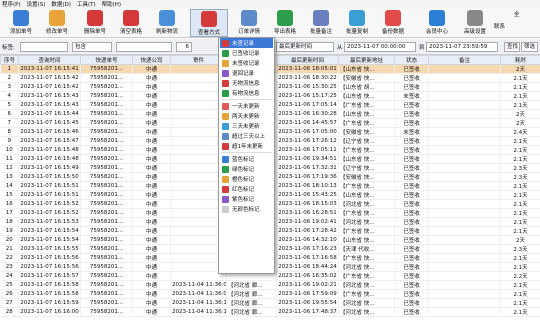 This screenshot has width=540, height=320. What do you see at coordinates (464, 60) in the screenshot?
I see `column-header: 备注` at bounding box center [464, 60].